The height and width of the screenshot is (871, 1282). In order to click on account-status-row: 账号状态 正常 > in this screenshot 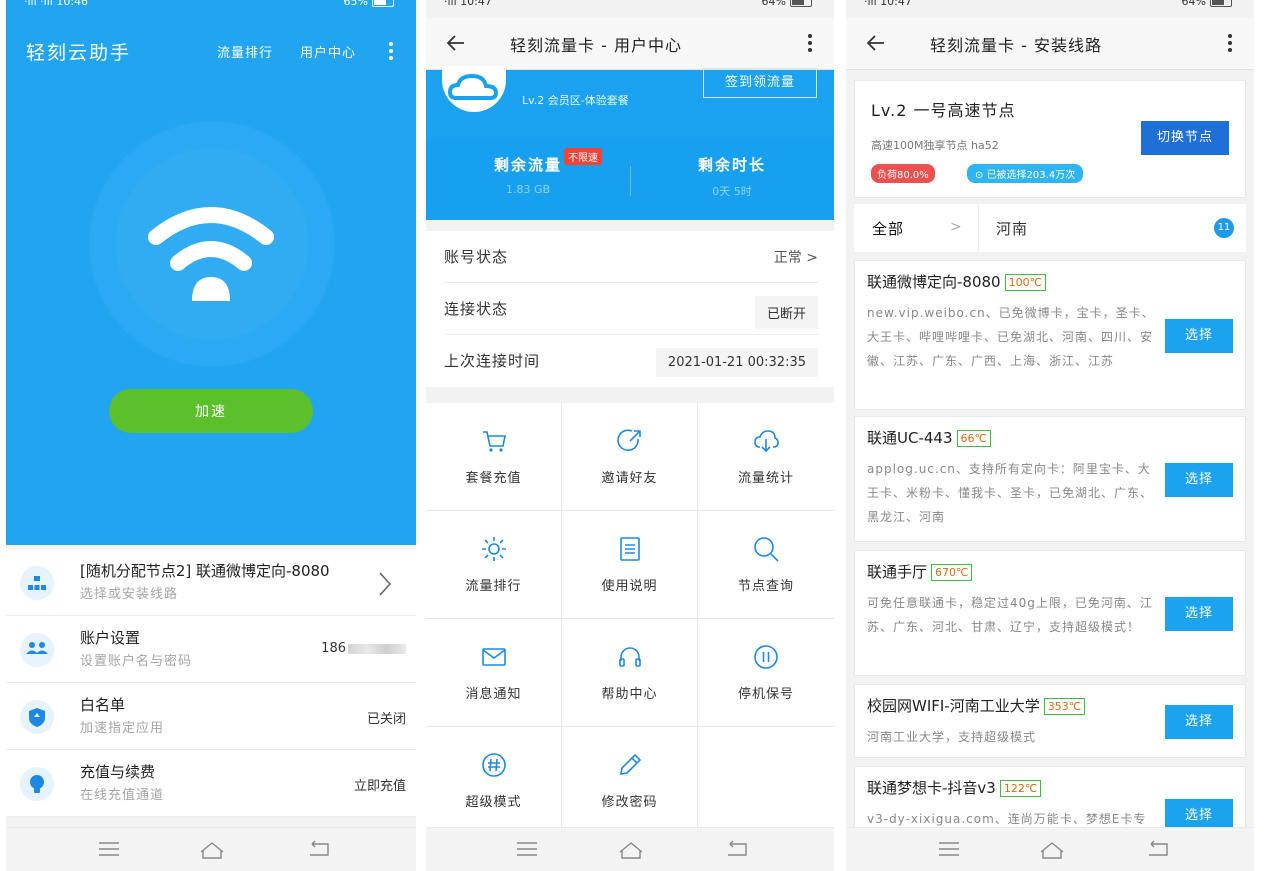, I will do `click(631, 257)`.